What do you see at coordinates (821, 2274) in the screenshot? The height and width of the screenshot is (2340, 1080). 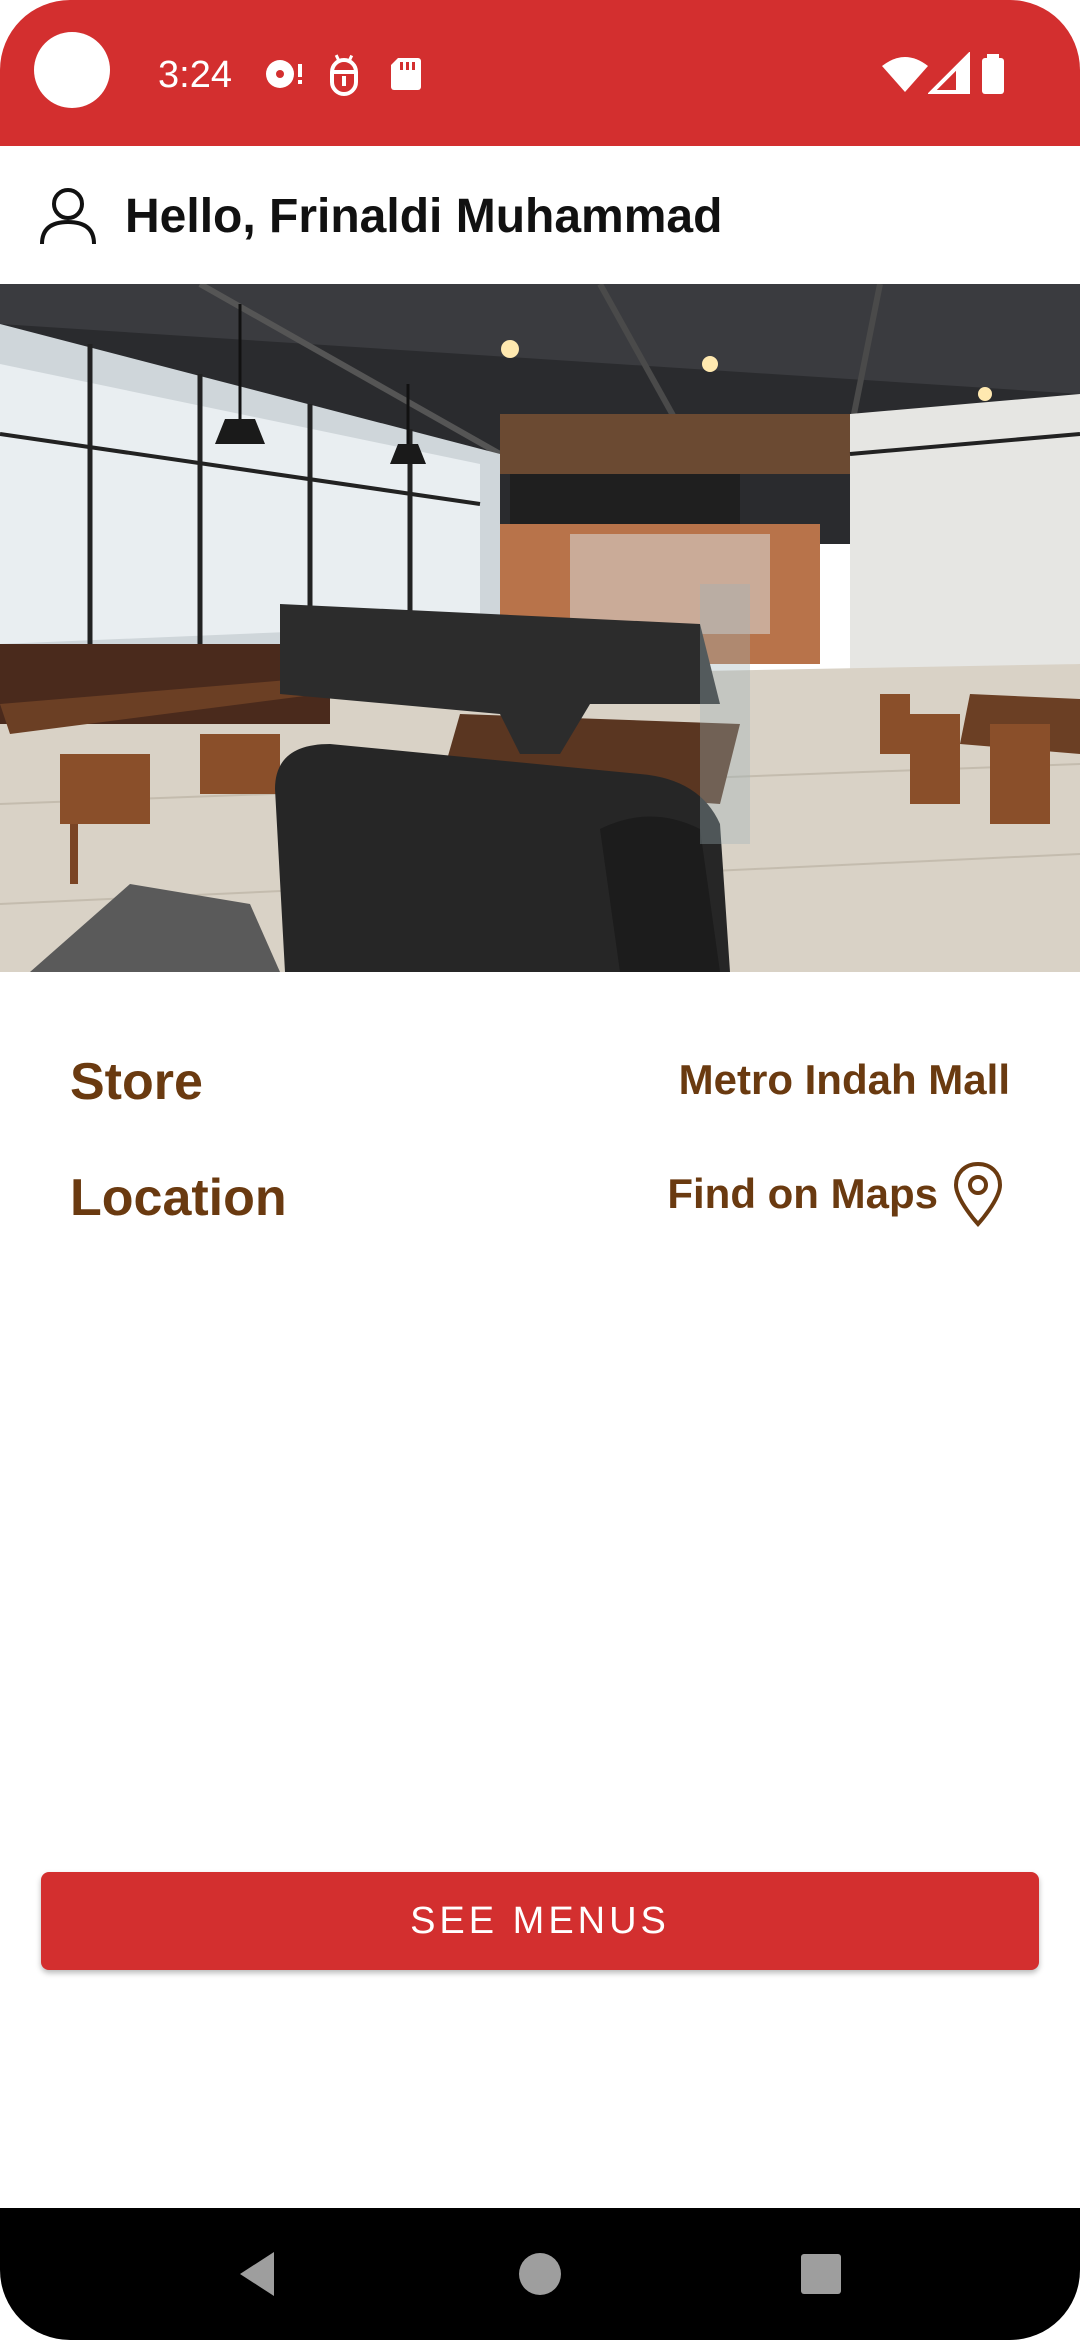 I see `recents-icon` at bounding box center [821, 2274].